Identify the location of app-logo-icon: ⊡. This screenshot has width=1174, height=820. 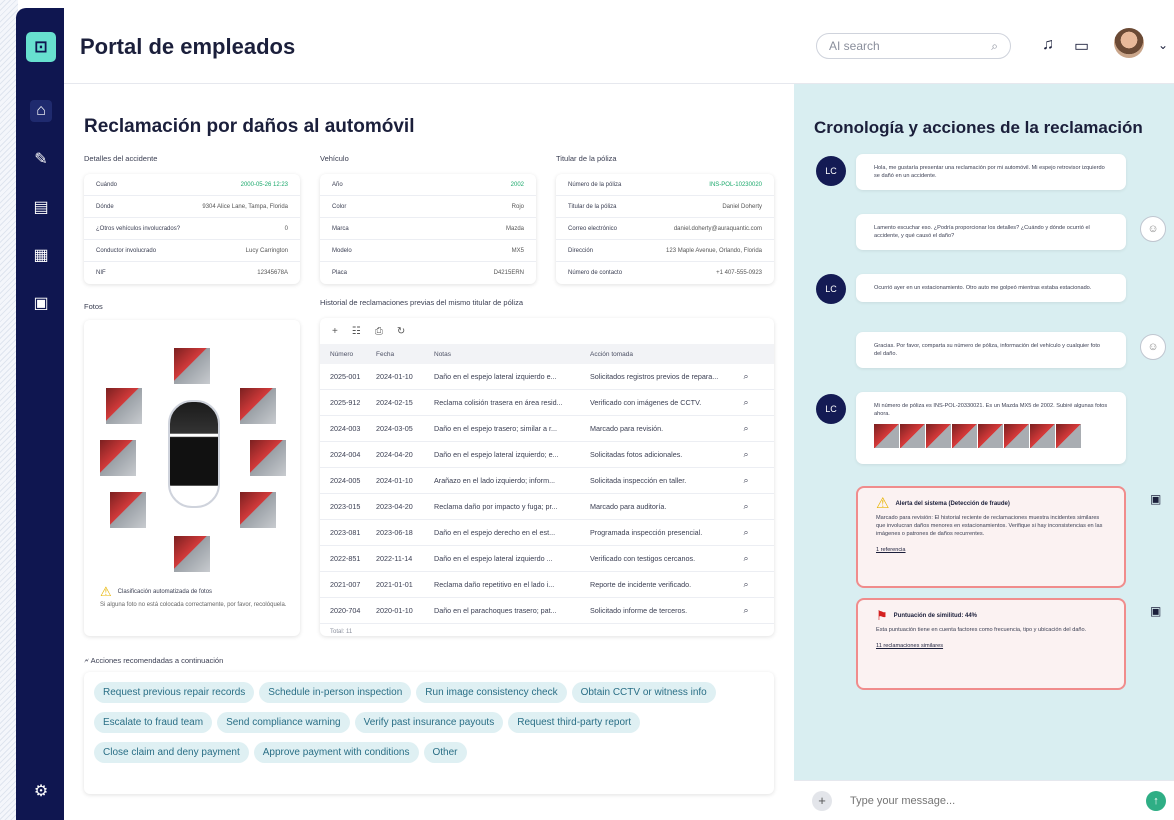
(41, 47).